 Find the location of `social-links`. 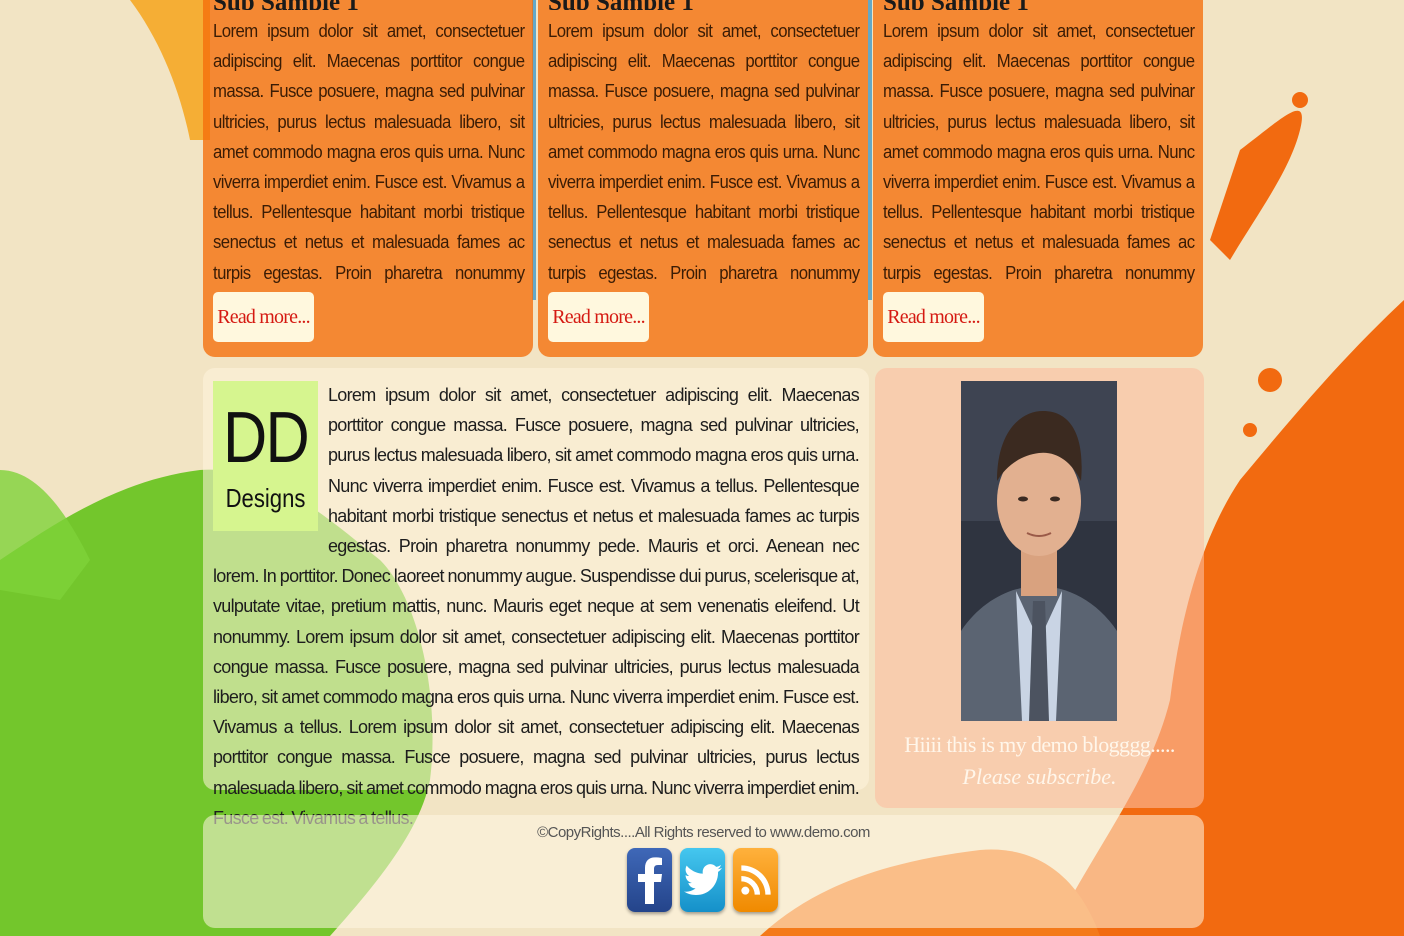

social-links is located at coordinates (702, 880).